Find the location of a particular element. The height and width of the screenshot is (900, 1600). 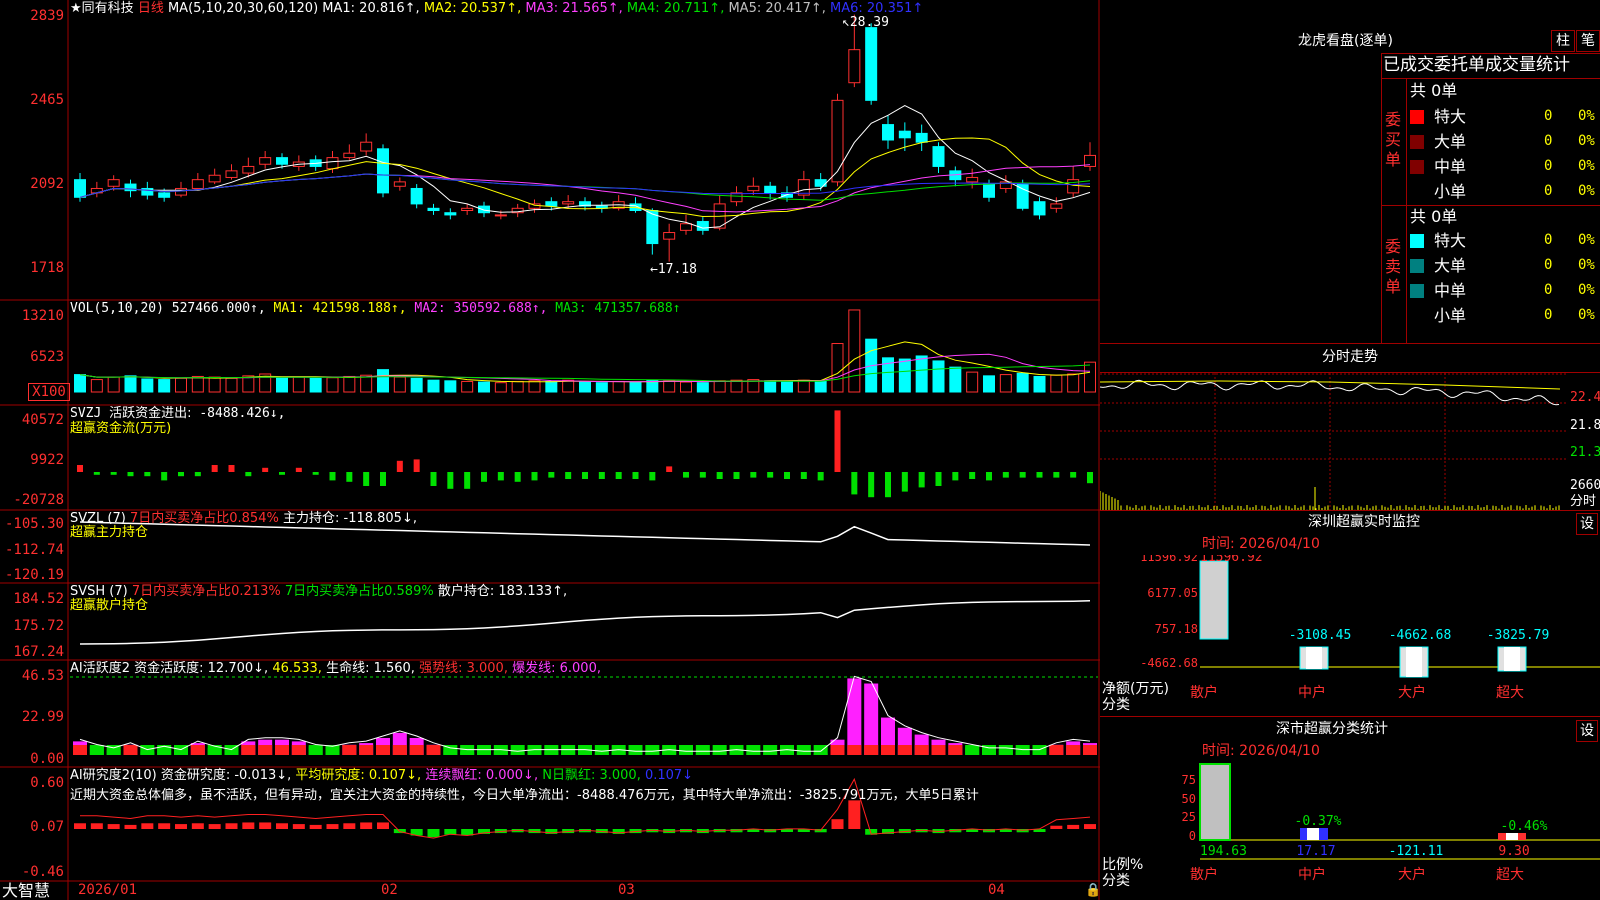

ai-res-d: N日飘红: 3.000, is located at coordinates (591, 775).